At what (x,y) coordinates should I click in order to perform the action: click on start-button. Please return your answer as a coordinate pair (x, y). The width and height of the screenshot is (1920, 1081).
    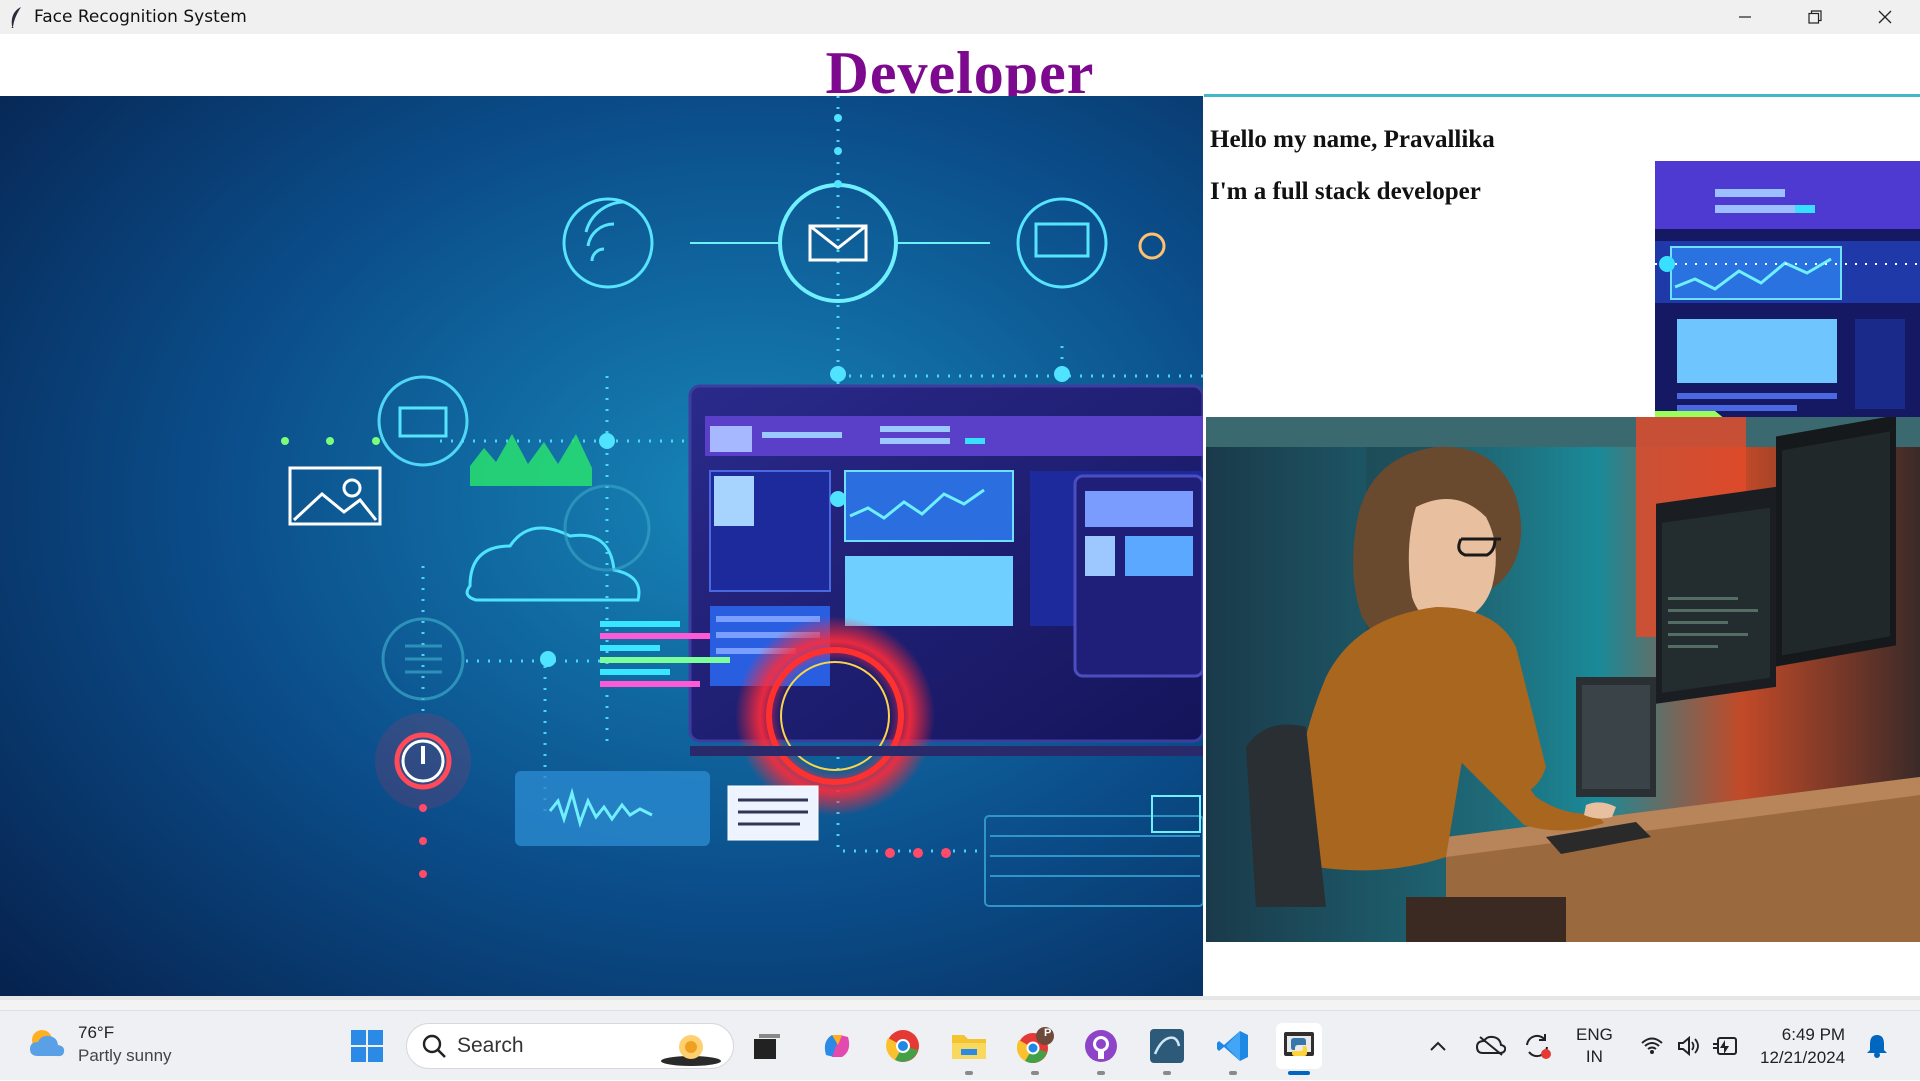
    Looking at the image, I should click on (367, 1046).